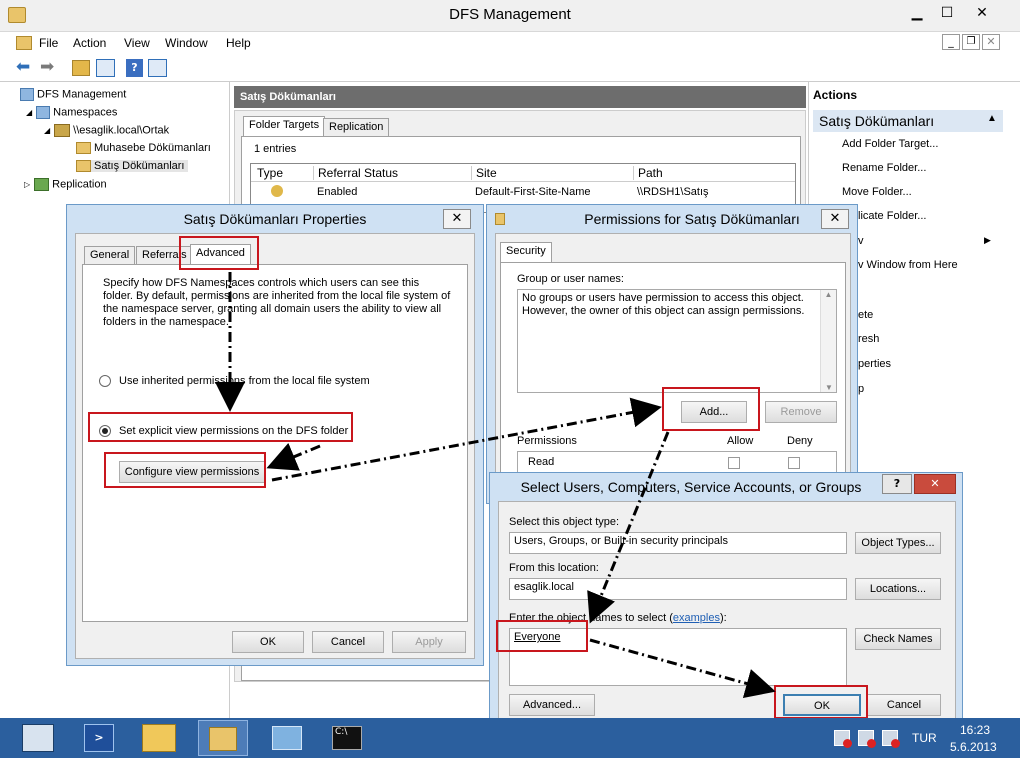  What do you see at coordinates (159, 738) in the screenshot?
I see `explorer-icon` at bounding box center [159, 738].